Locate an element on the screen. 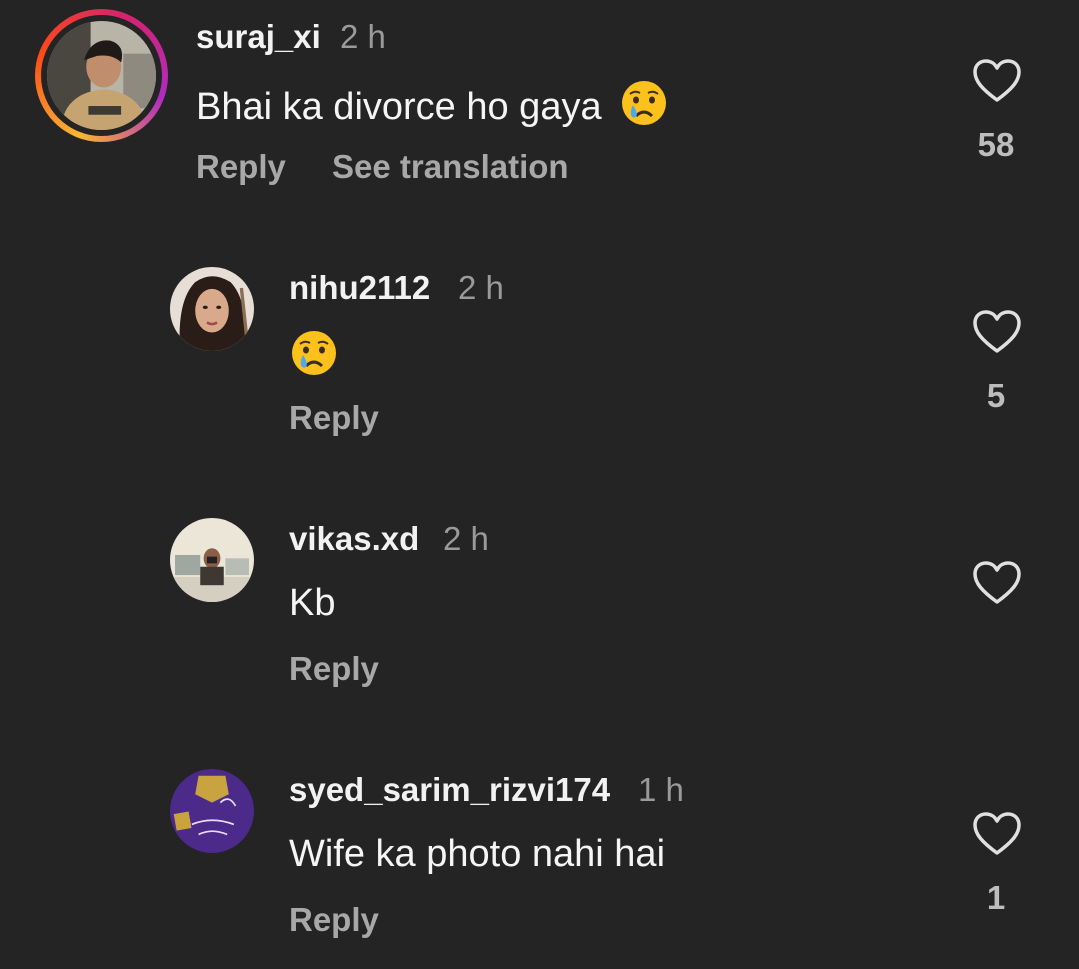  comment-text: Bhai ka divorce ho gaya is located at coordinates (432, 104).